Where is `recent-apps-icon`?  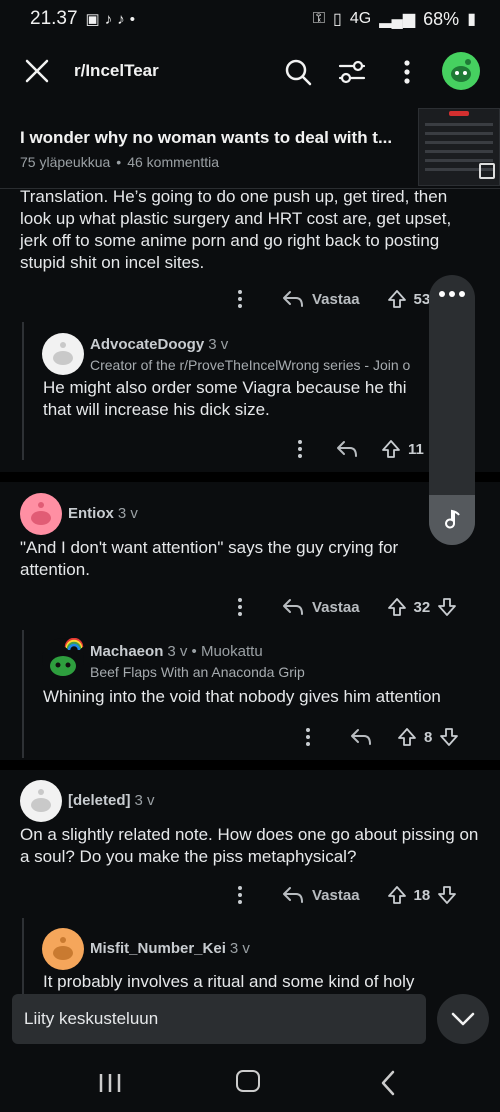 recent-apps-icon is located at coordinates (110, 1083).